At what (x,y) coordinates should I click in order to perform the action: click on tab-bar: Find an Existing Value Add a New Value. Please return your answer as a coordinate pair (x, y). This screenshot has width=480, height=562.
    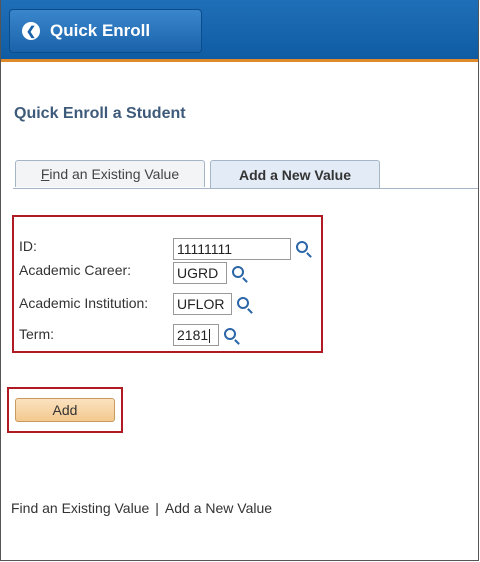
    Looking at the image, I should click on (245, 174).